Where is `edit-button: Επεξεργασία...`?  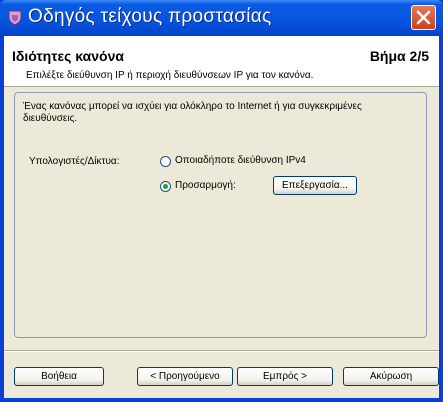 edit-button: Επεξεργασία... is located at coordinates (315, 185).